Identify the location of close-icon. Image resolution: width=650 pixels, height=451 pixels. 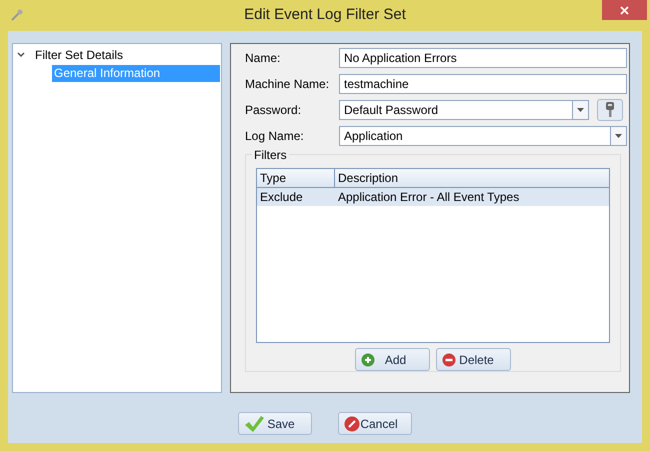
(624, 10).